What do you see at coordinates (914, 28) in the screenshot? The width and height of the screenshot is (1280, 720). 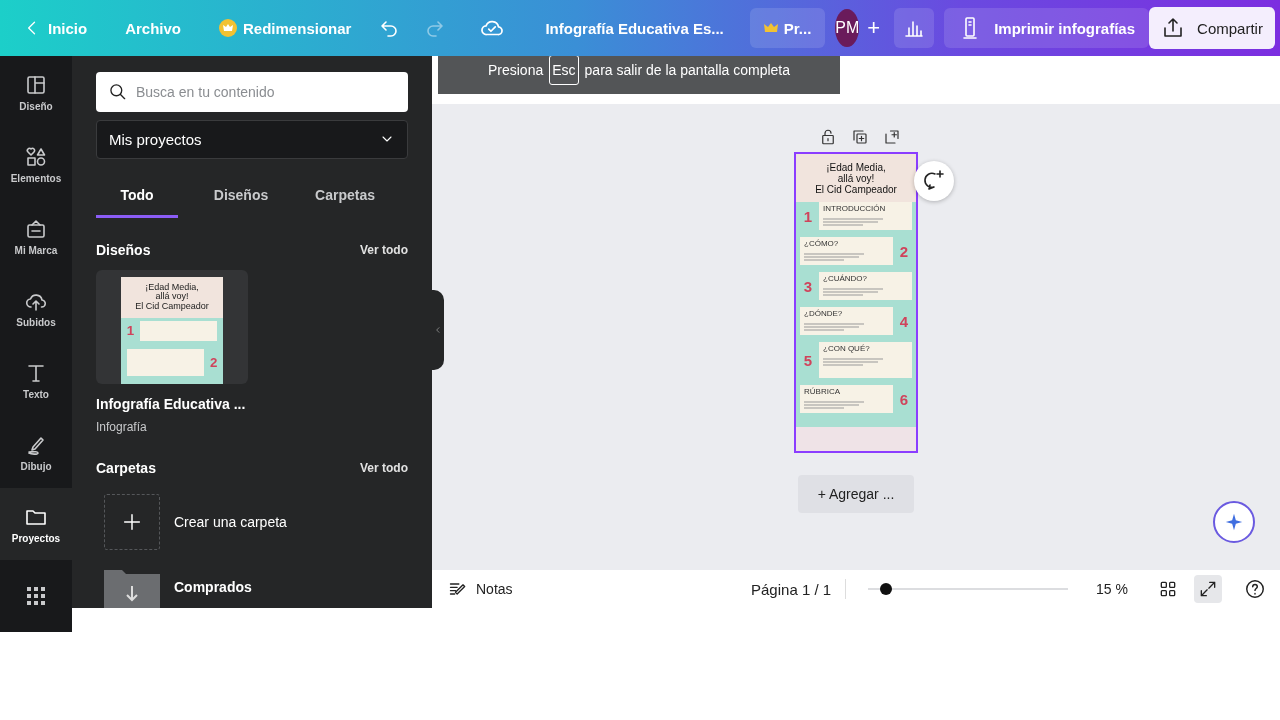 I see `insights-button` at bounding box center [914, 28].